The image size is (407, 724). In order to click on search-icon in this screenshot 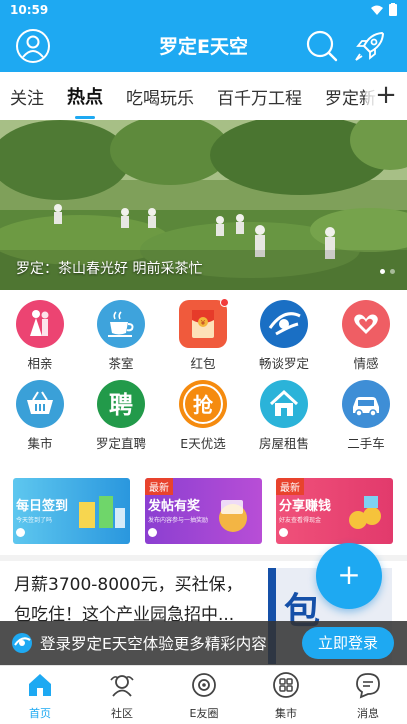, I will do `click(322, 46)`.